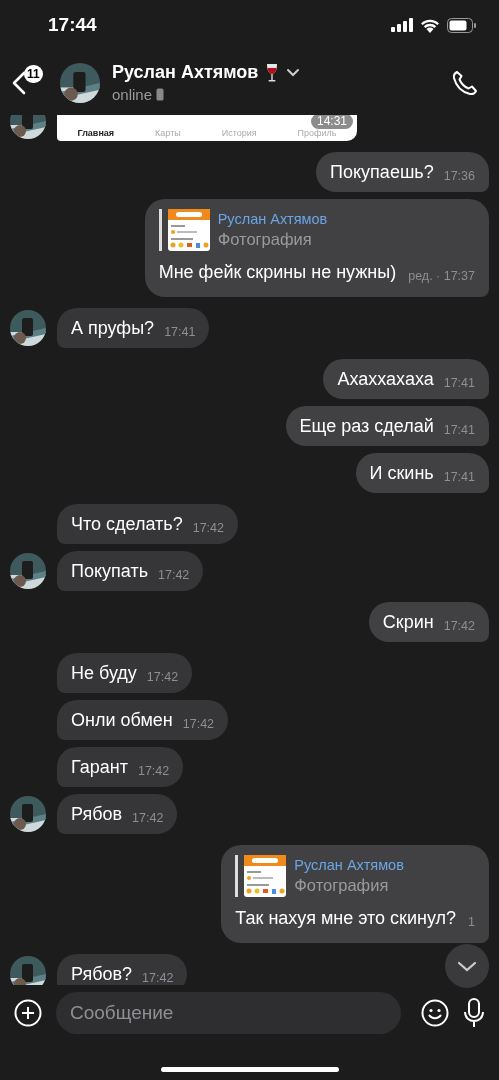 The width and height of the screenshot is (499, 1080). What do you see at coordinates (207, 128) in the screenshot?
I see `screenshot-image: Главная Карты История Профиль 14:31` at bounding box center [207, 128].